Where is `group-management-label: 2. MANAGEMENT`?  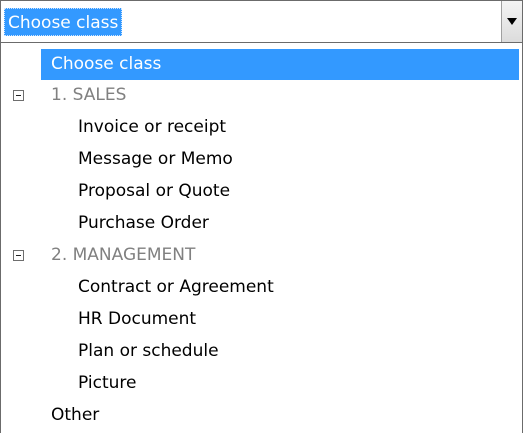
group-management-label: 2. MANAGEMENT is located at coordinates (123, 255).